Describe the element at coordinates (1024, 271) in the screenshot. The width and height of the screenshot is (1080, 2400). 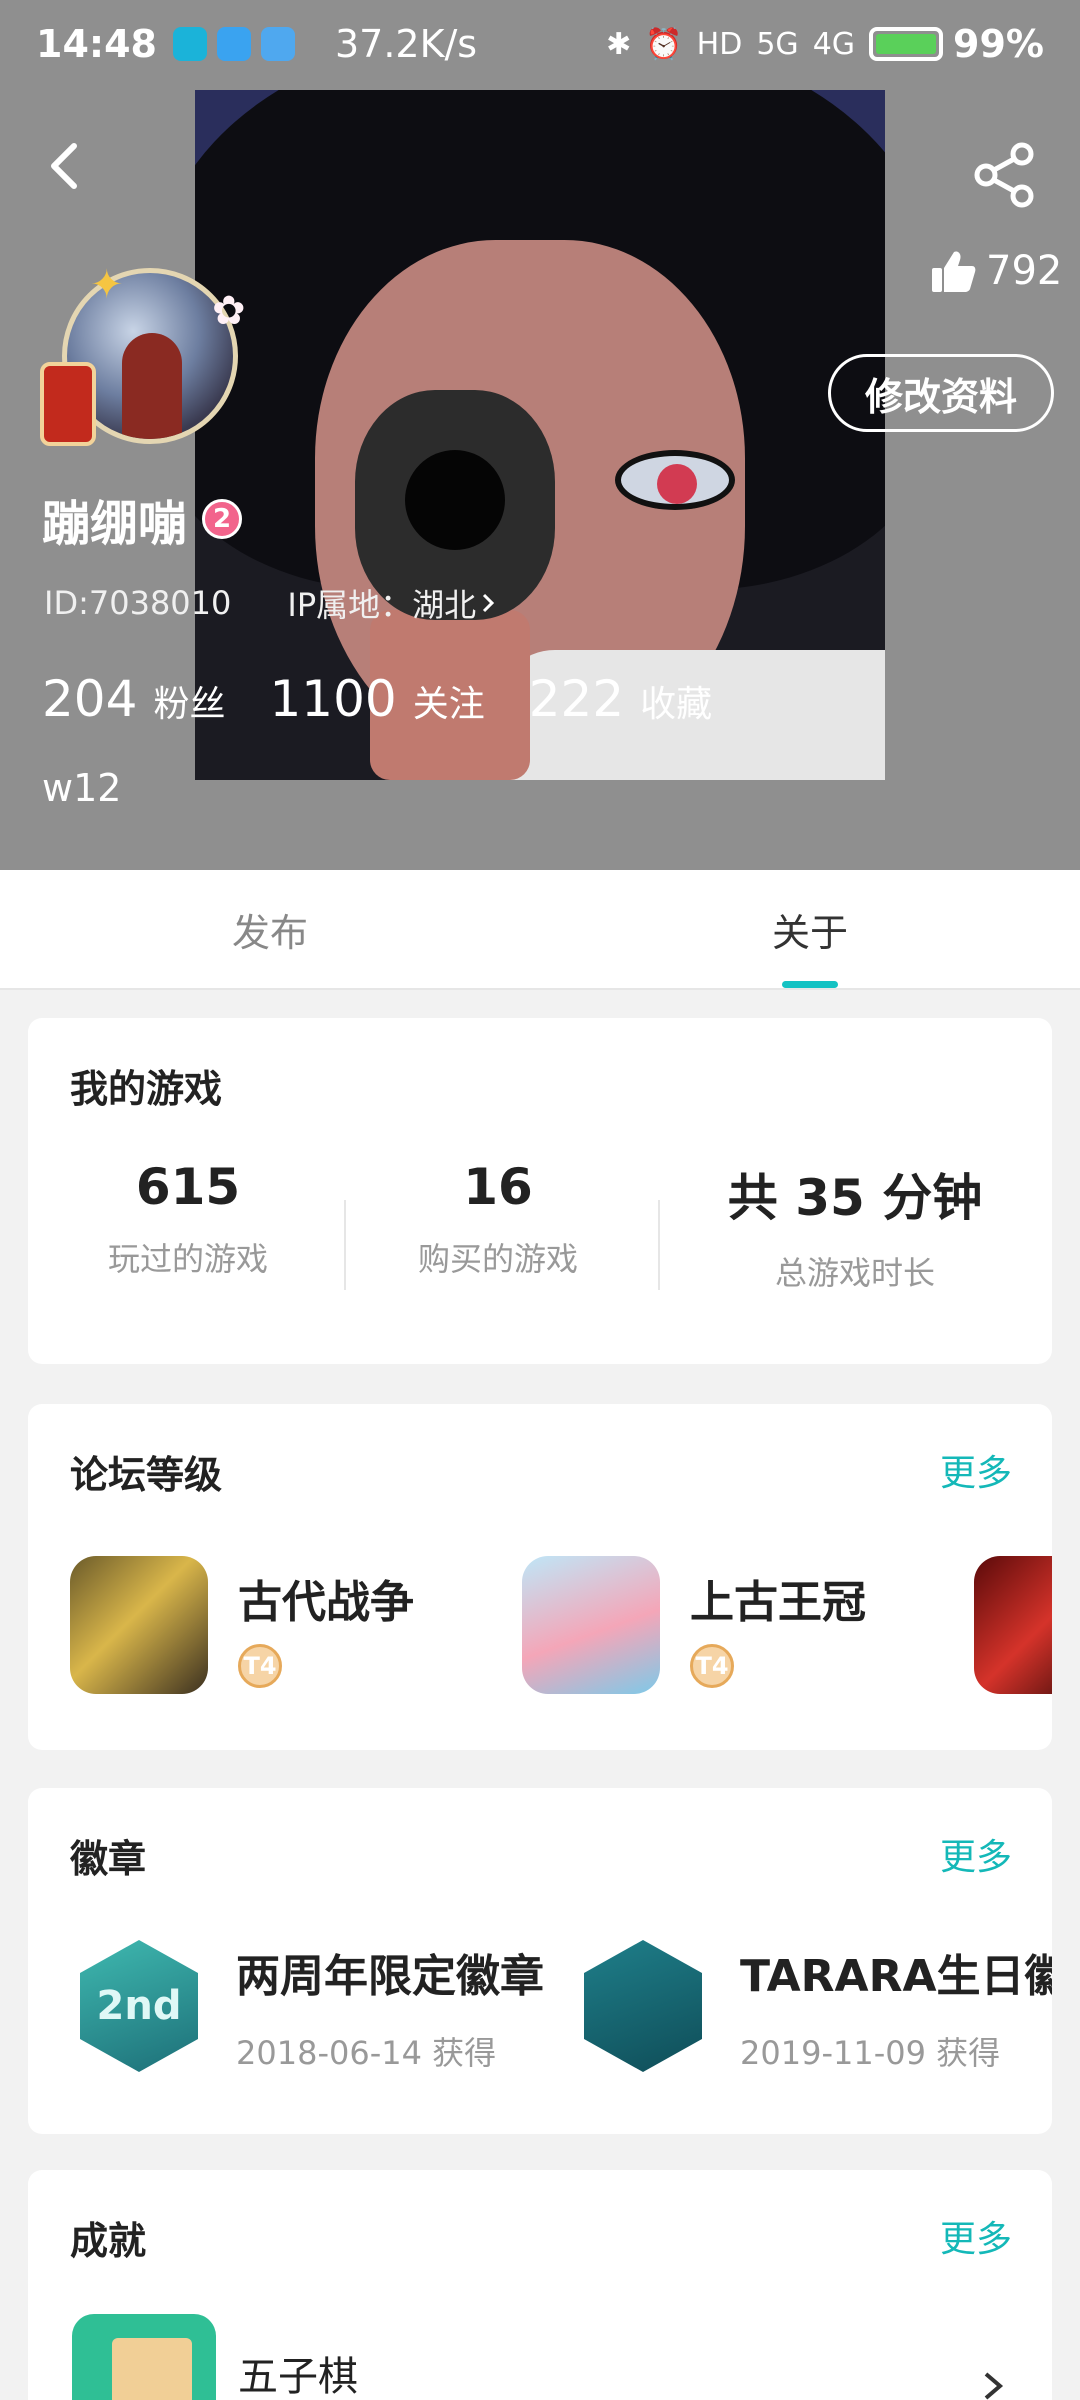
I see `like-count-value: 792` at that location.